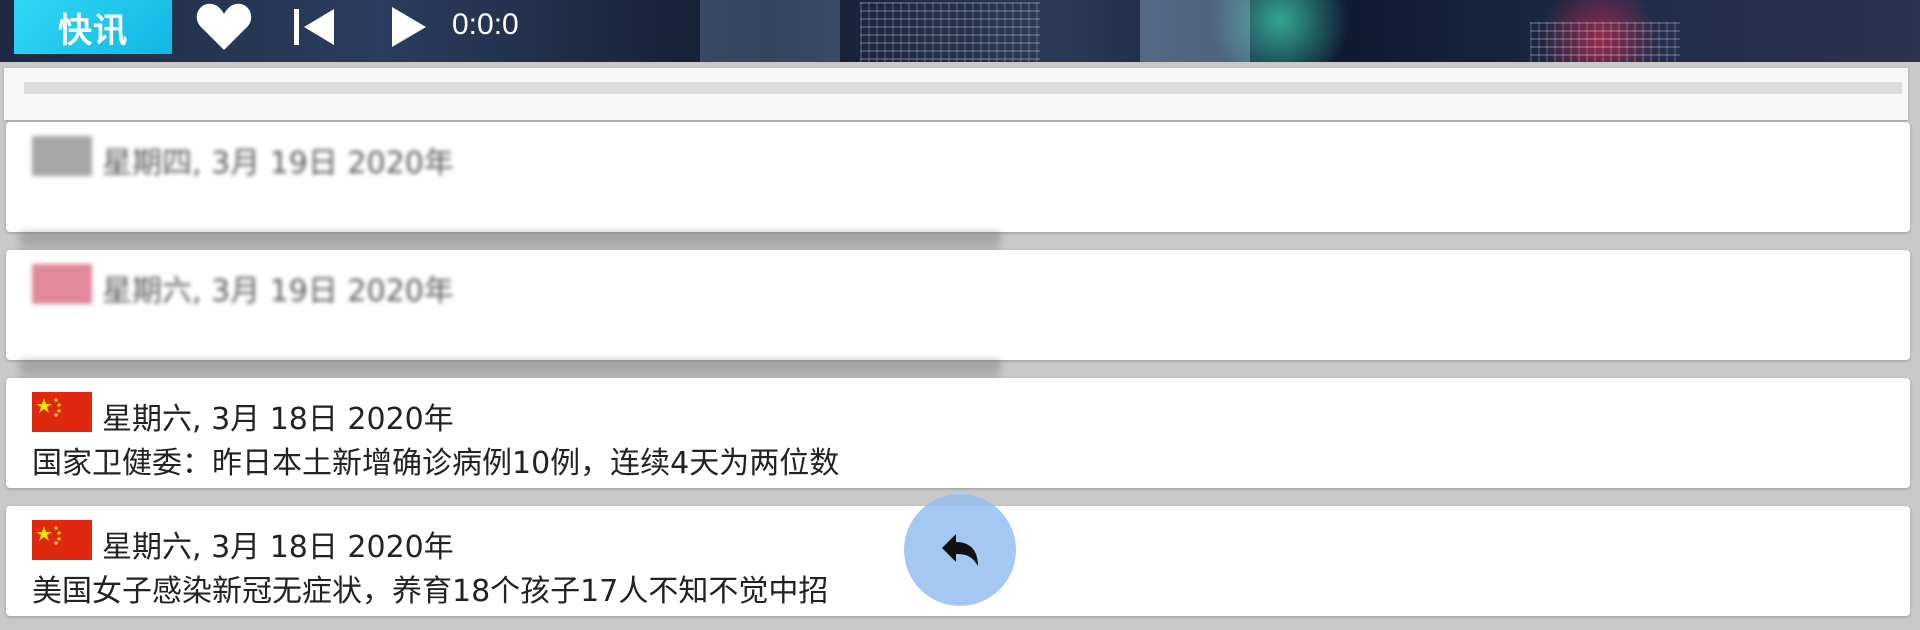  I want to click on progress-bar, so click(963, 88).